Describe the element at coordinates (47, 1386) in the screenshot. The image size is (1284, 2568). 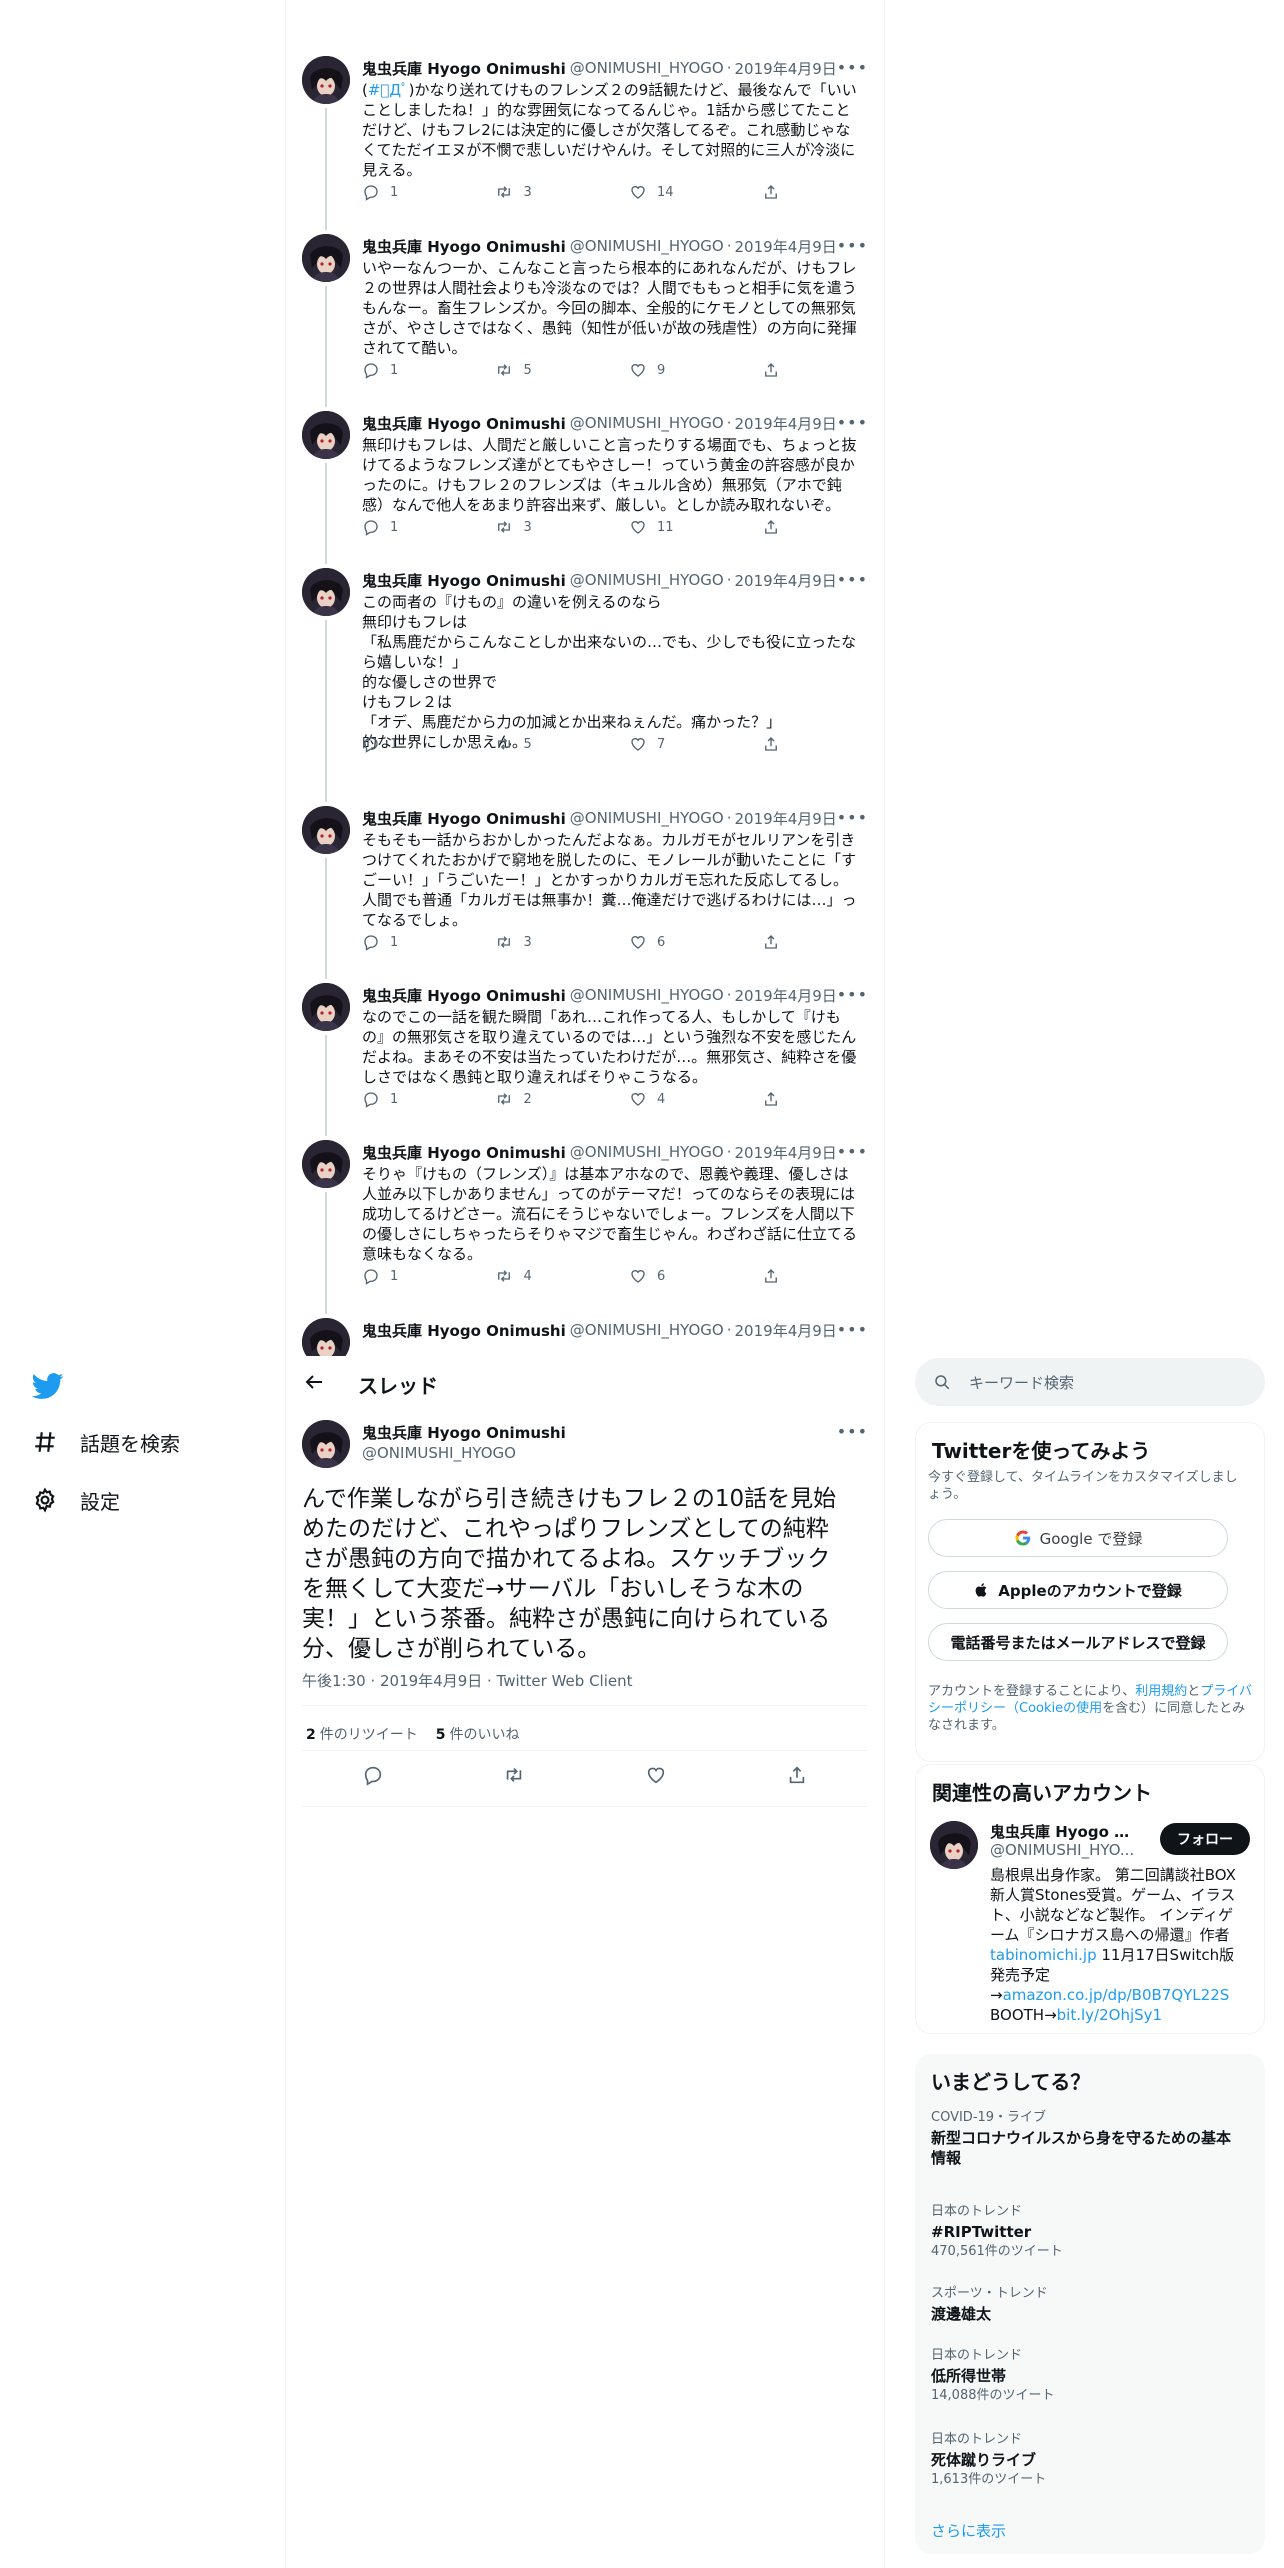
I see `twitter-logo-icon` at that location.